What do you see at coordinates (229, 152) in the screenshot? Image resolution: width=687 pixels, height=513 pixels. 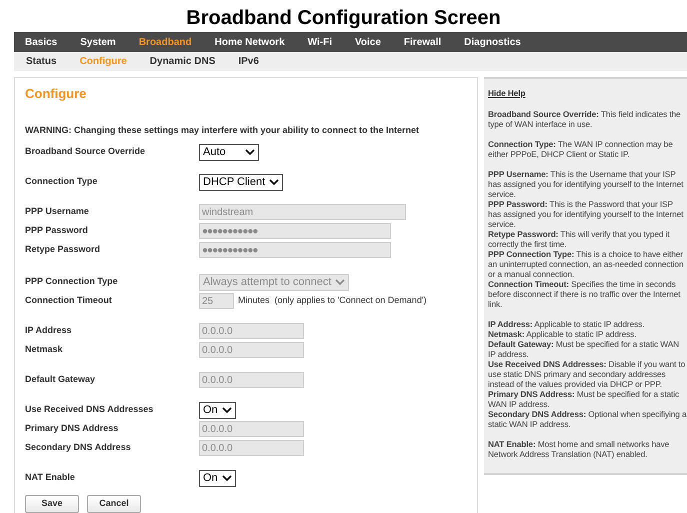 I see `dropdown: Auto` at bounding box center [229, 152].